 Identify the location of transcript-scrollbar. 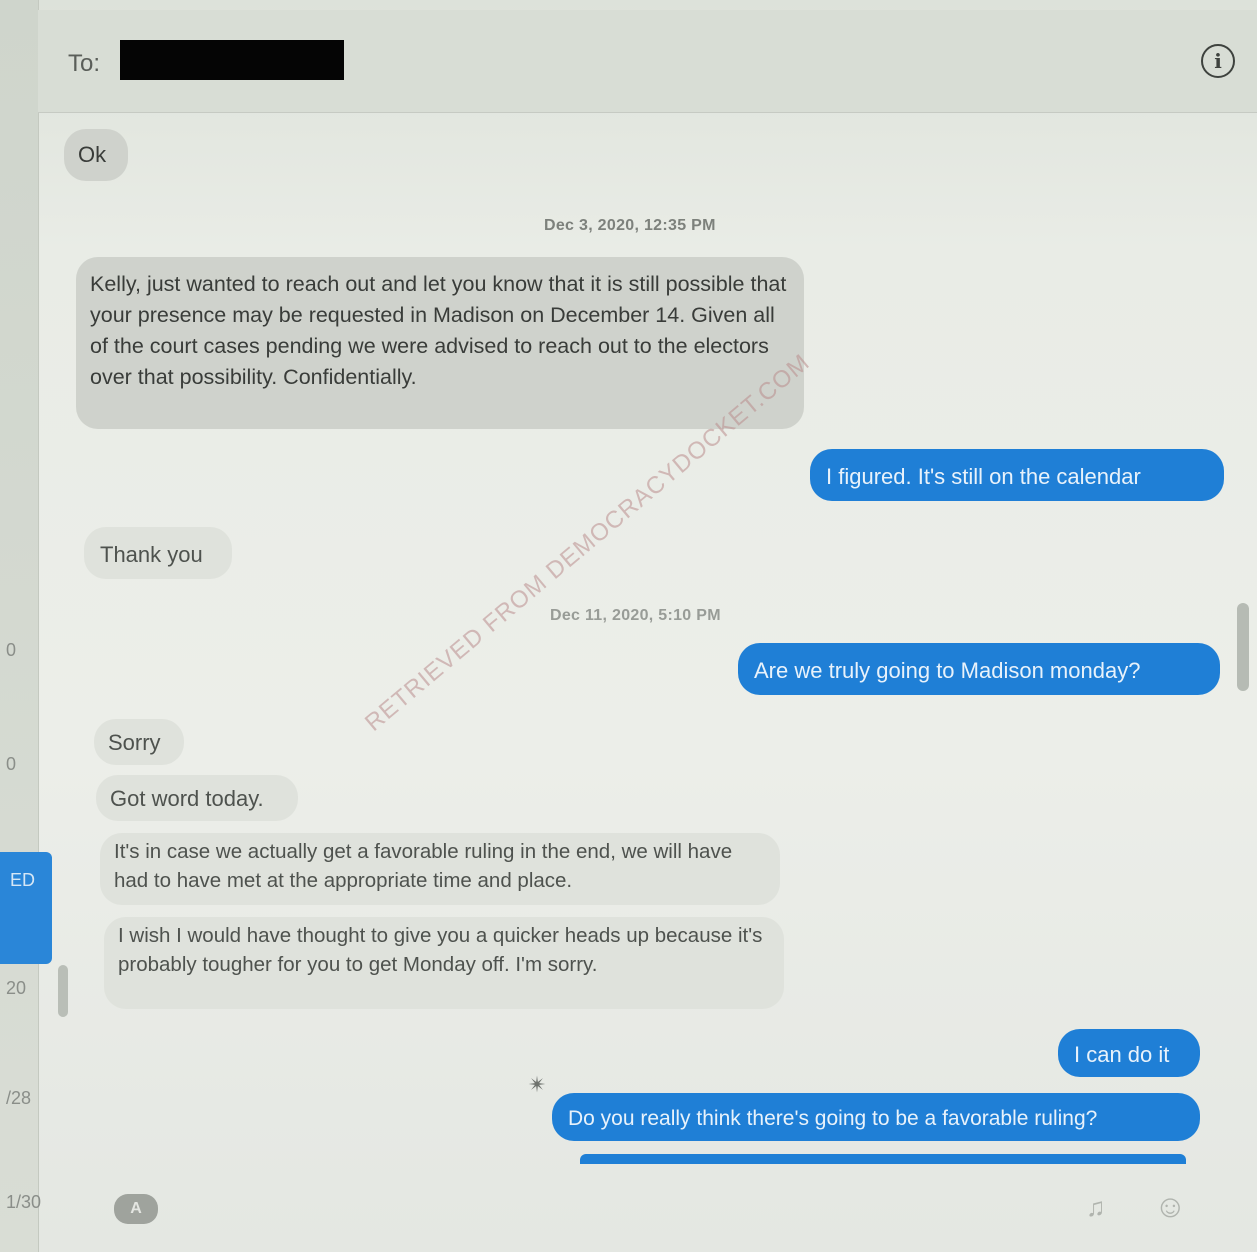
(1243, 647).